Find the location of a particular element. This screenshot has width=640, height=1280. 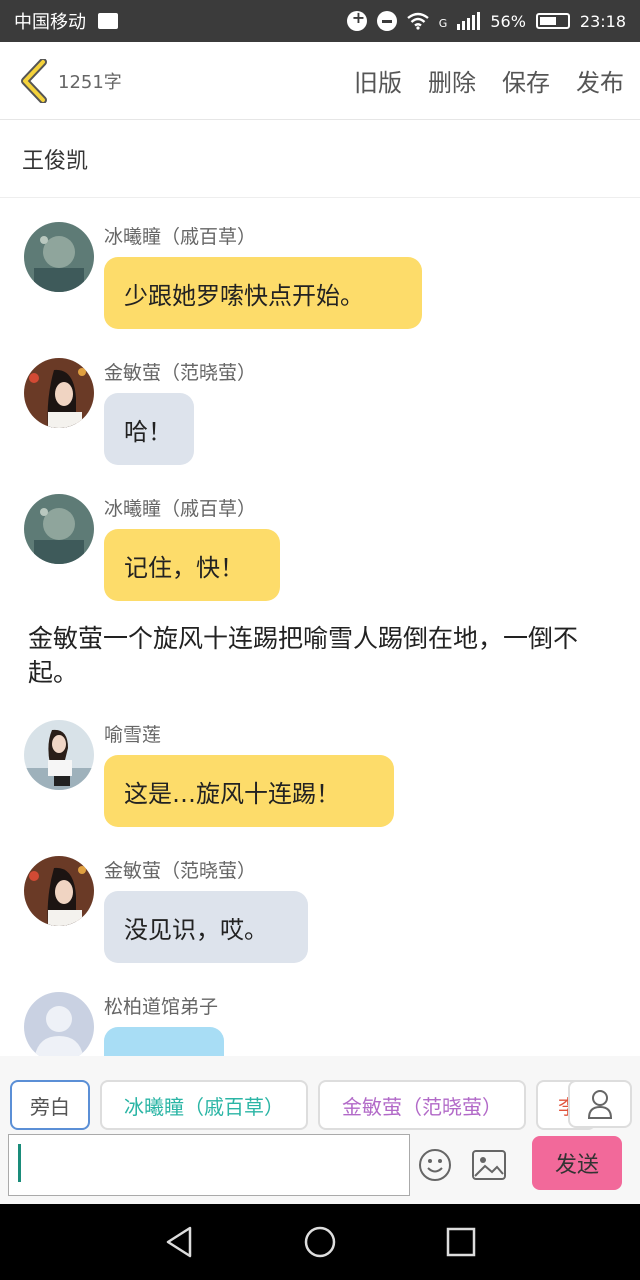

carrier-label: 中国移动 is located at coordinates (50, 22).